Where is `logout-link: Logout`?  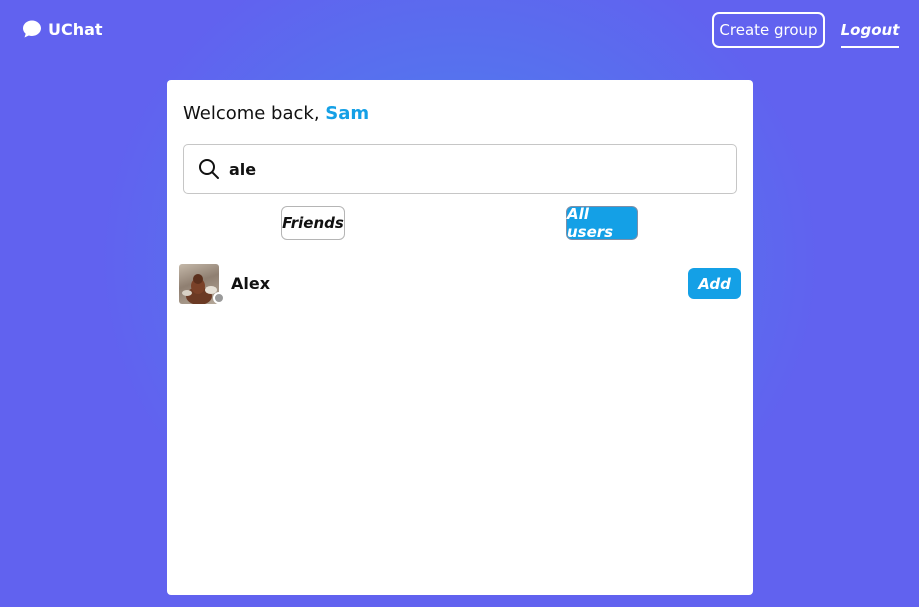
logout-link: Logout is located at coordinates (870, 31).